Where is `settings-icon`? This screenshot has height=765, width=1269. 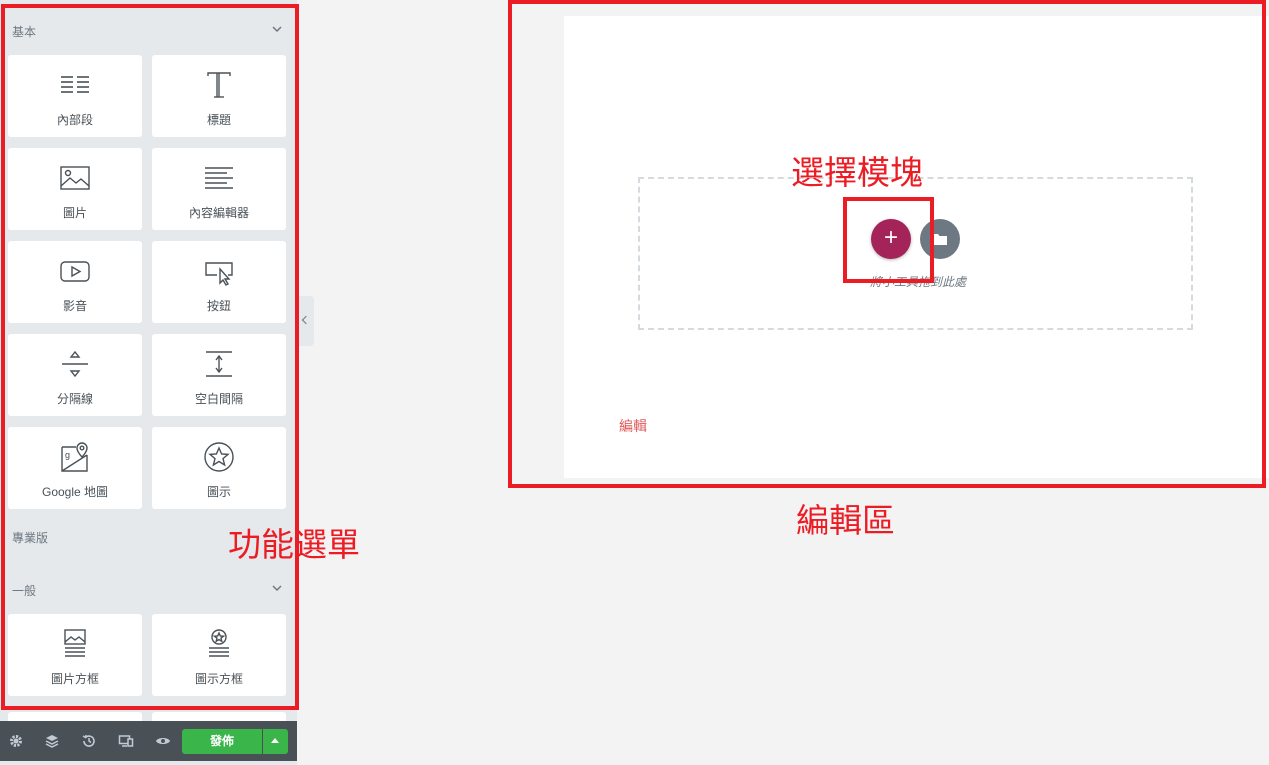 settings-icon is located at coordinates (16, 741).